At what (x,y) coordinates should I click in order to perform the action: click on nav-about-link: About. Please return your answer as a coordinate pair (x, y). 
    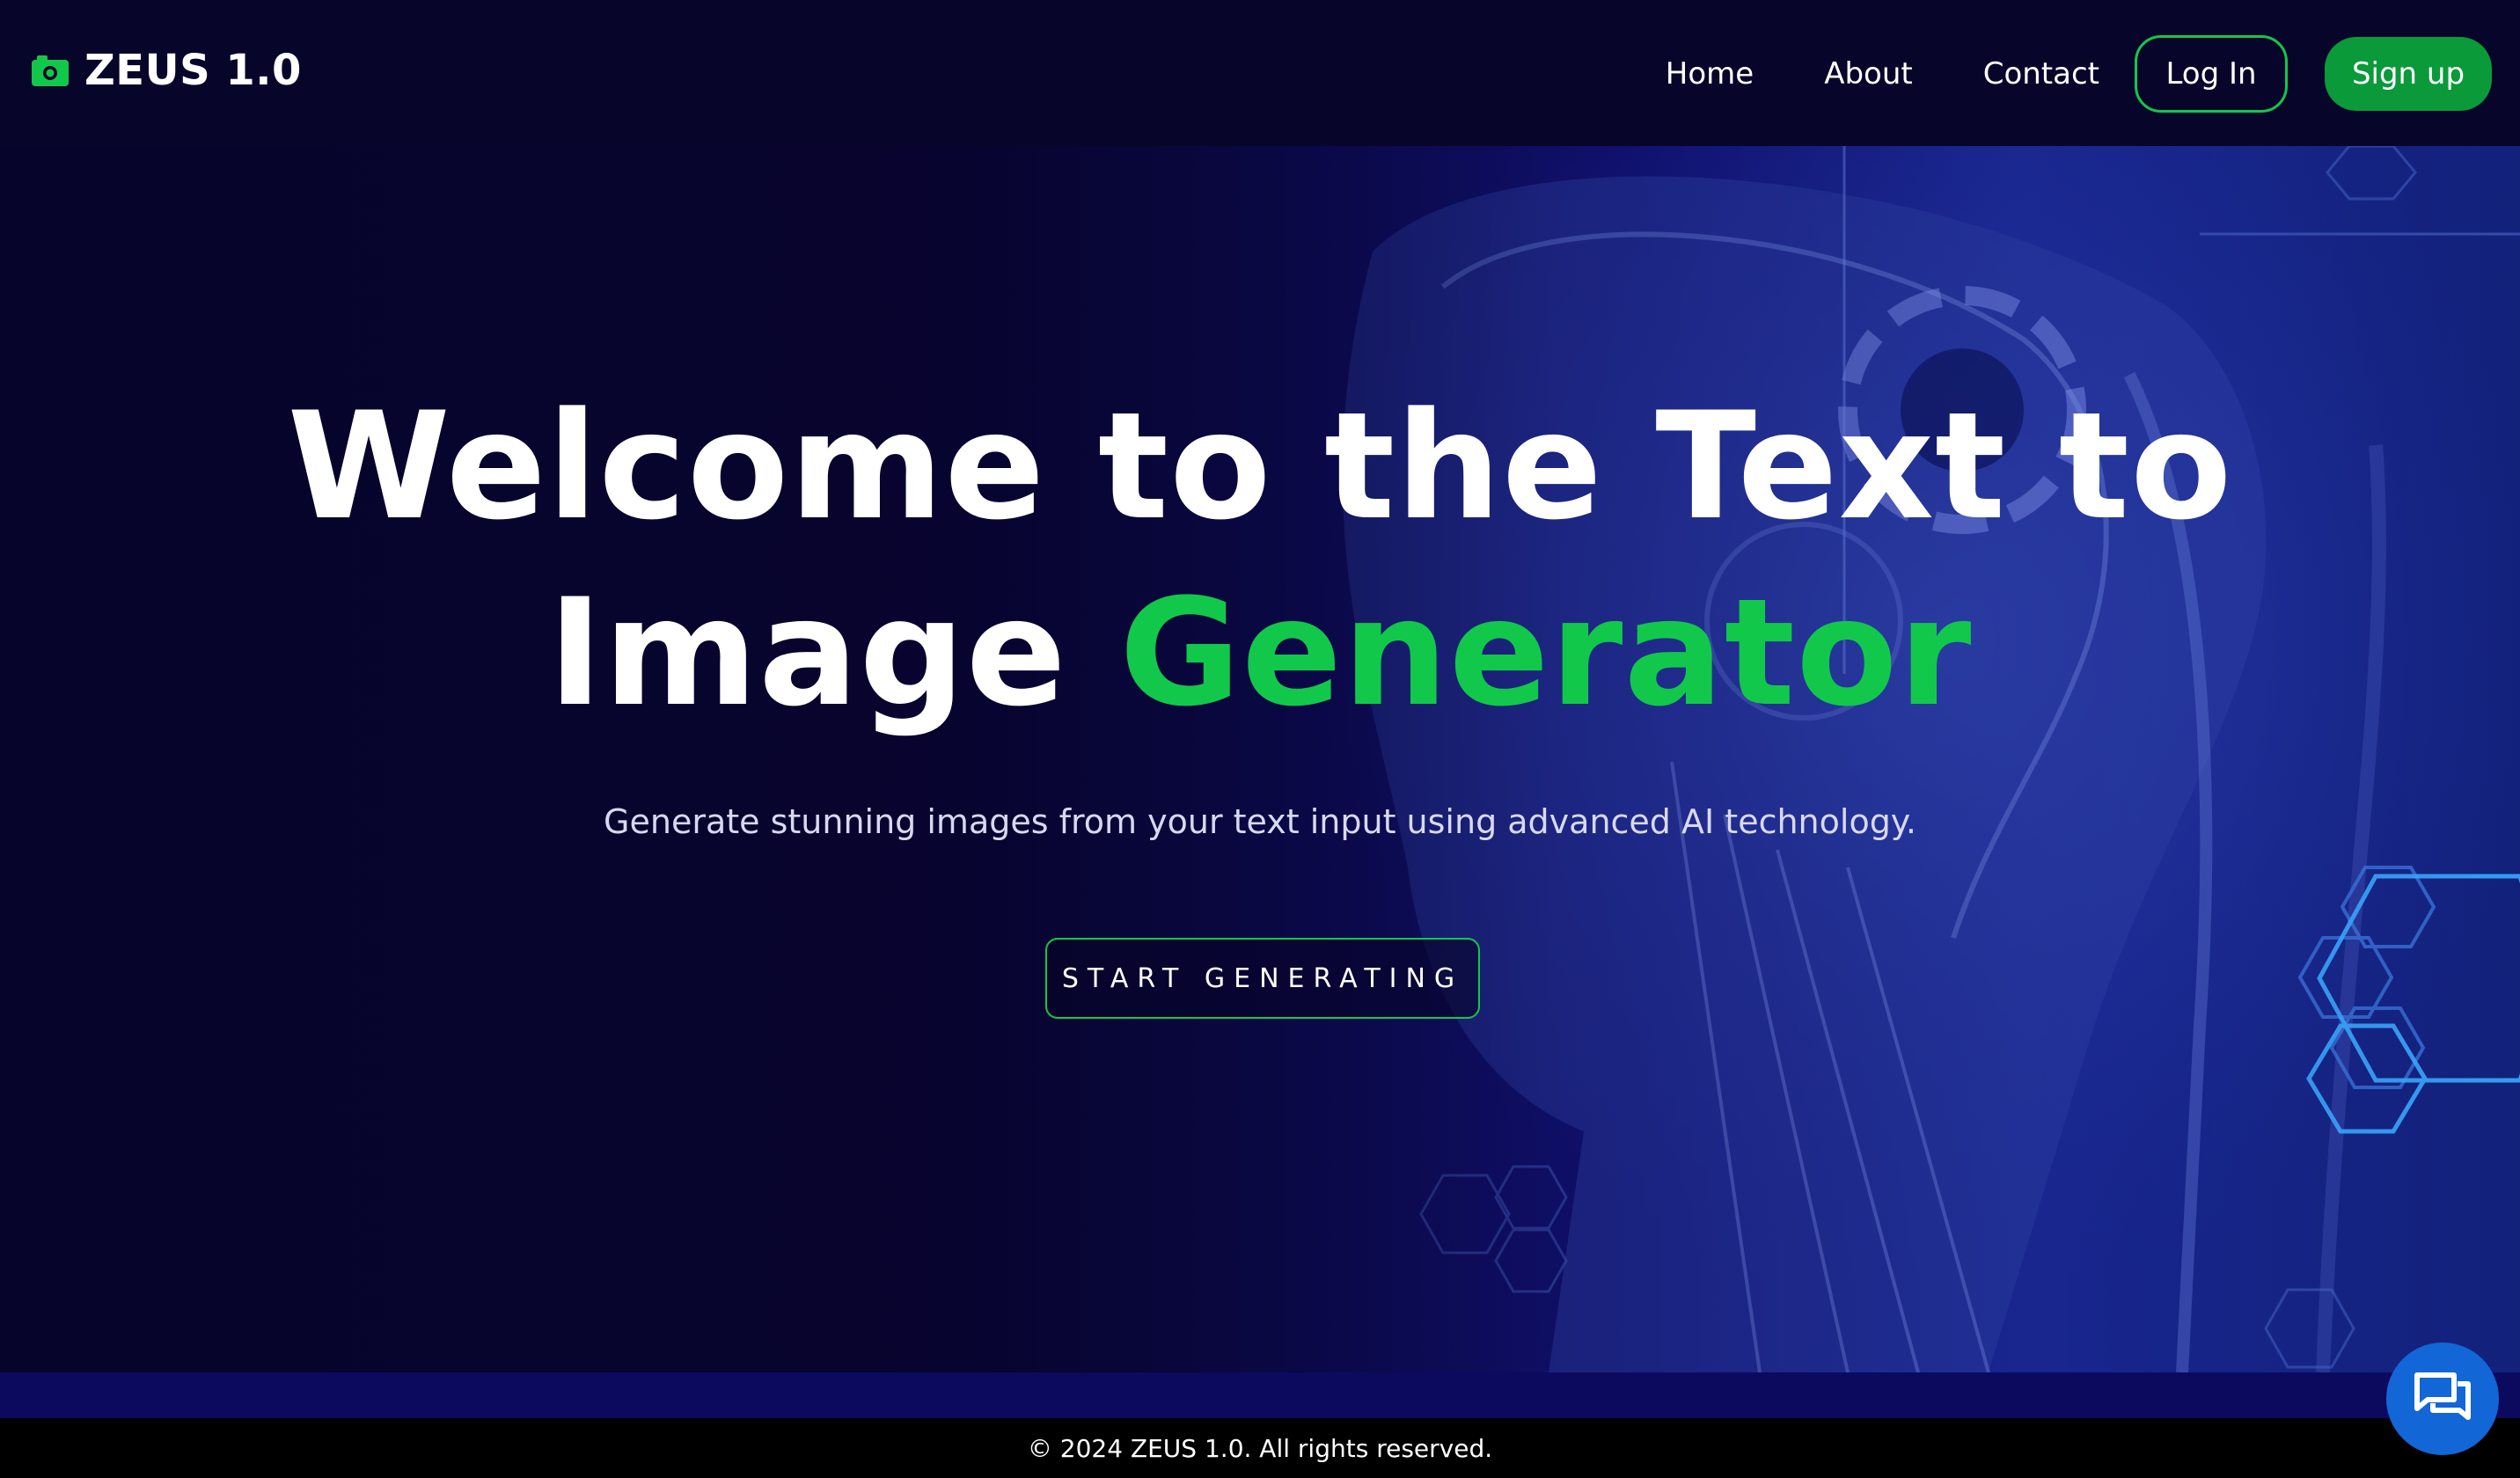
    Looking at the image, I should click on (1868, 73).